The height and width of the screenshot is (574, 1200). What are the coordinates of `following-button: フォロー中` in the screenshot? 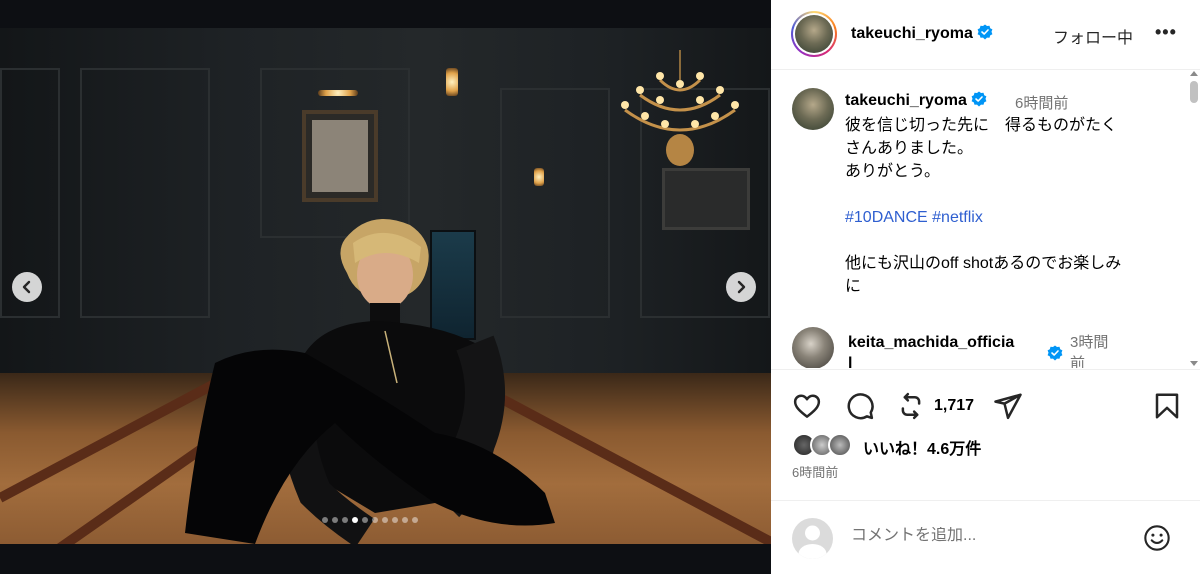 It's located at (1093, 36).